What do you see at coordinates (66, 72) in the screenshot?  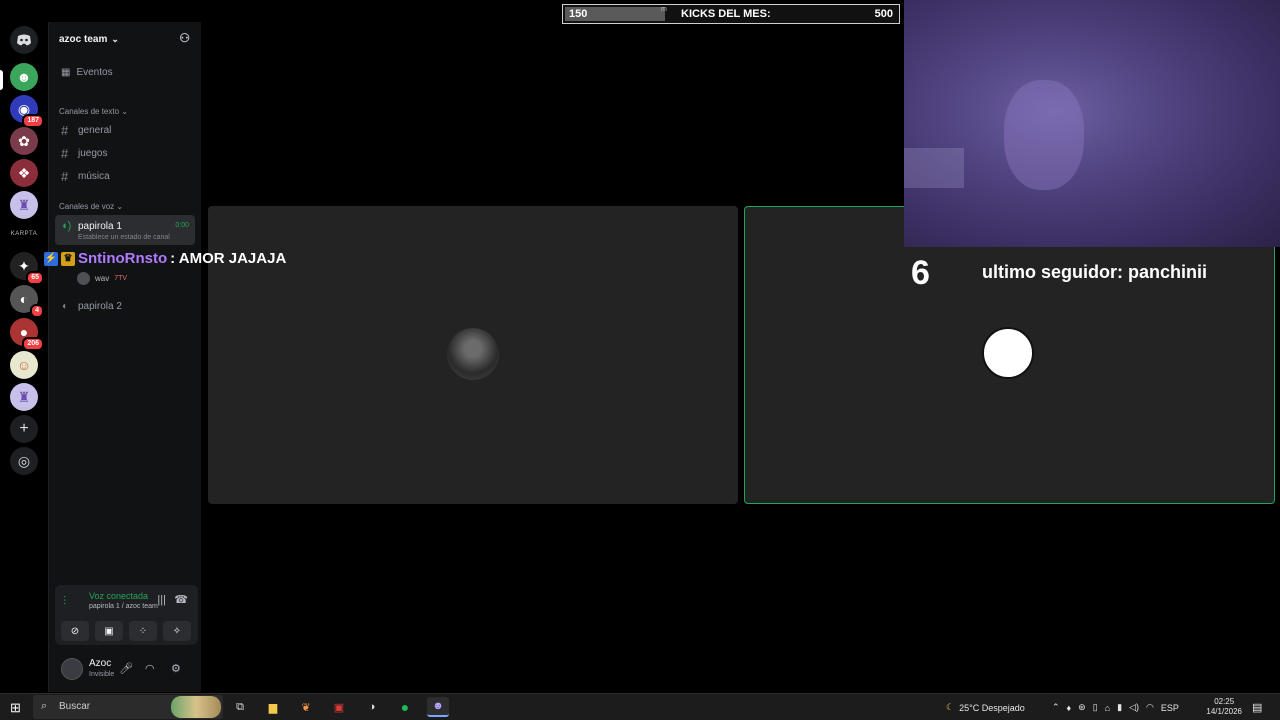 I see `calendar-icon: ▦` at bounding box center [66, 72].